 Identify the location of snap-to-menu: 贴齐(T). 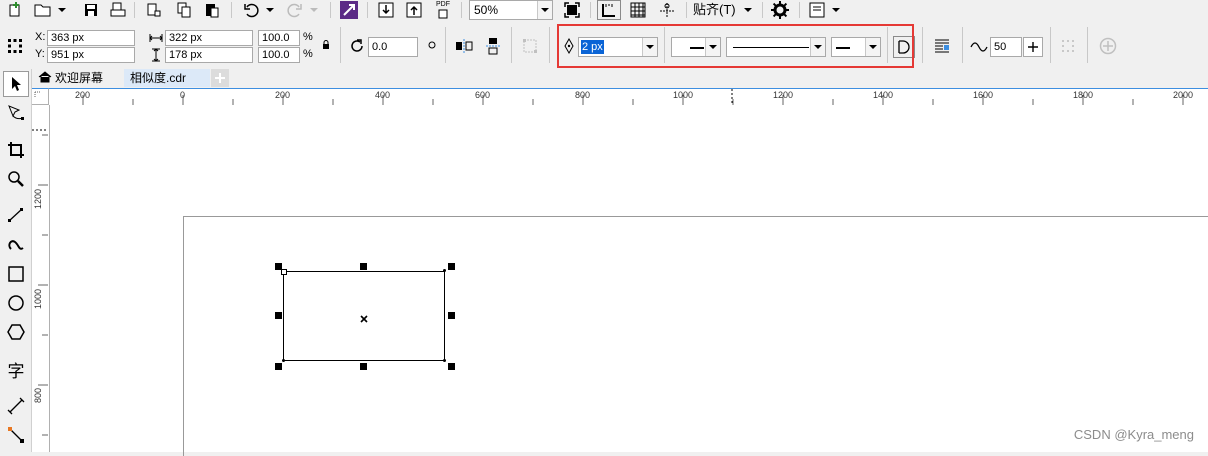
(714, 10).